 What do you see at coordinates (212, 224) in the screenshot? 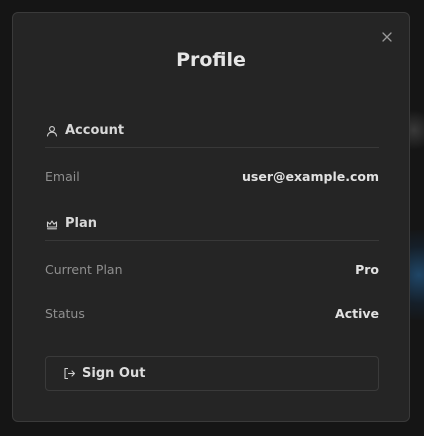
I see `plan-section-header: Plan` at bounding box center [212, 224].